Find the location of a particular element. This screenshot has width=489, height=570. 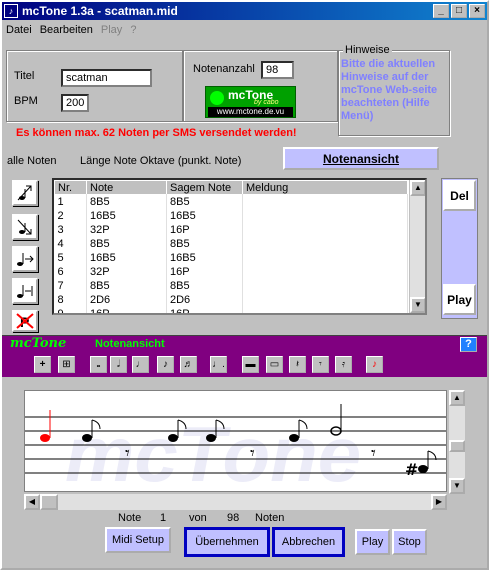

play-button: Play is located at coordinates (372, 542).